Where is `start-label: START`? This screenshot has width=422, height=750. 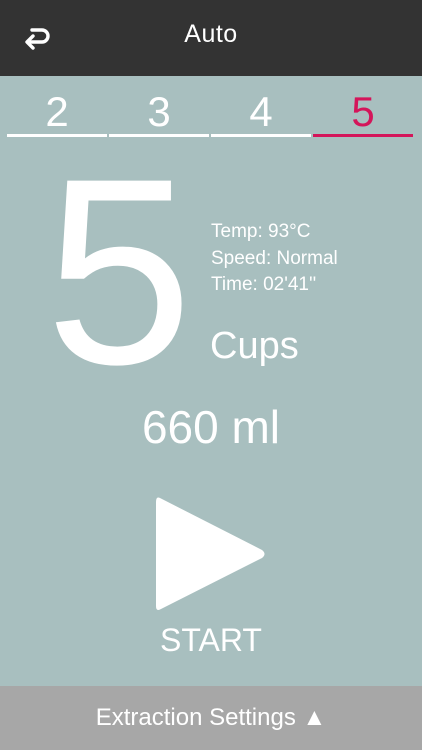
start-label: START is located at coordinates (211, 640).